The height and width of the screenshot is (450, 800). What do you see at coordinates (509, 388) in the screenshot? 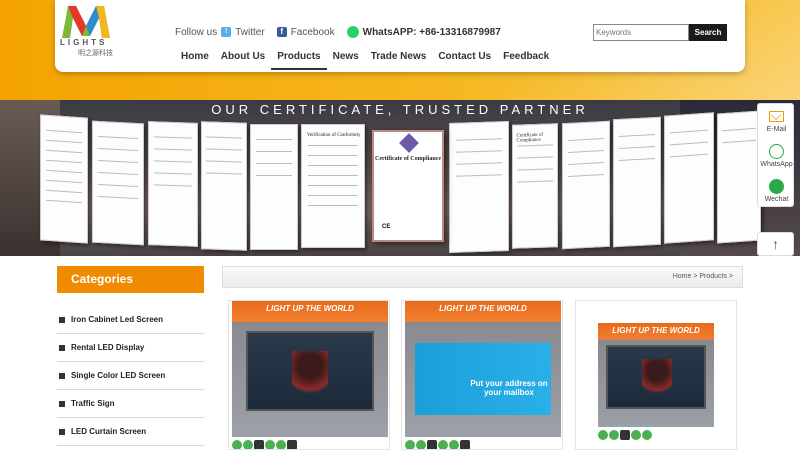
I see `screen-text: Put your address on your mailbox` at bounding box center [509, 388].